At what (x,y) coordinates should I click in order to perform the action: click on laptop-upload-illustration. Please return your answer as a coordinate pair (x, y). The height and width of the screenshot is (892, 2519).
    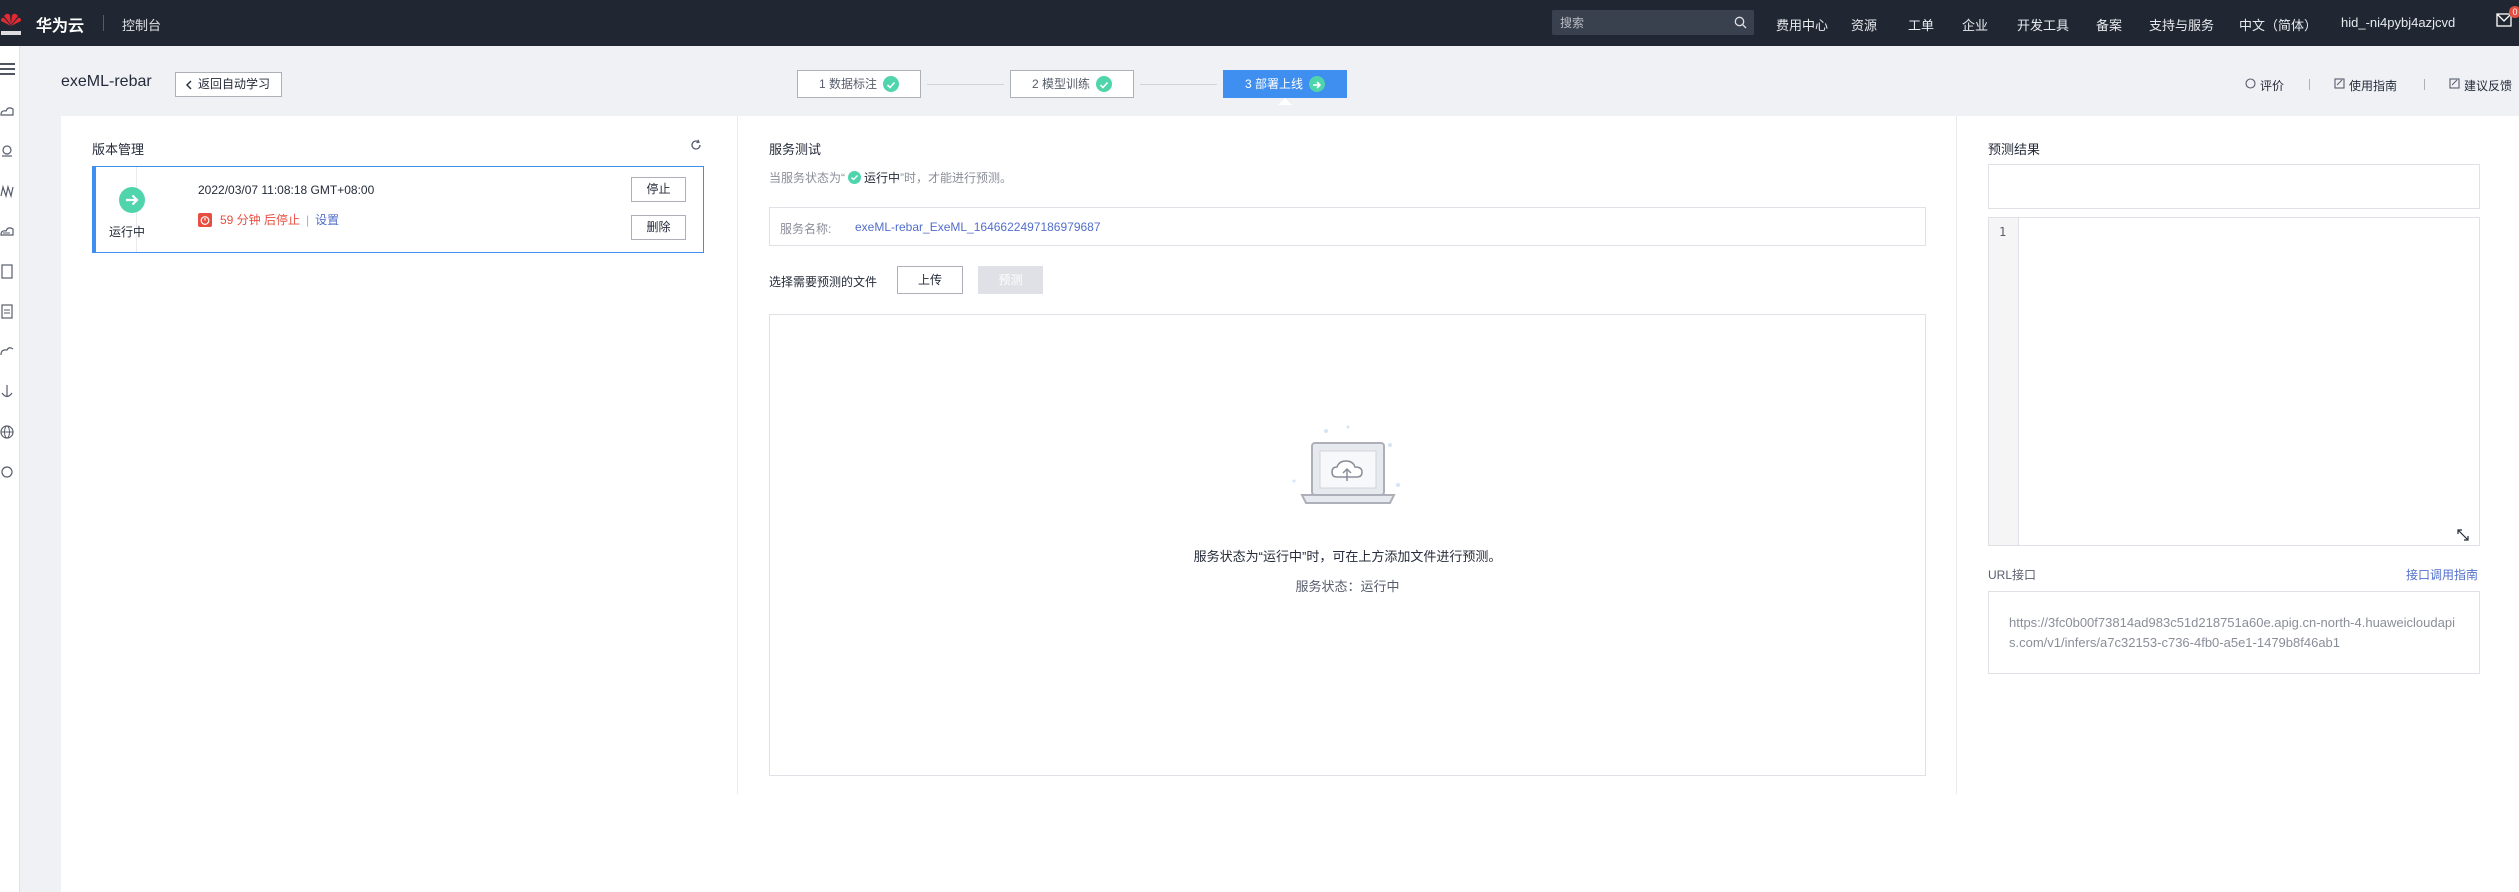
    Looking at the image, I should click on (1346, 464).